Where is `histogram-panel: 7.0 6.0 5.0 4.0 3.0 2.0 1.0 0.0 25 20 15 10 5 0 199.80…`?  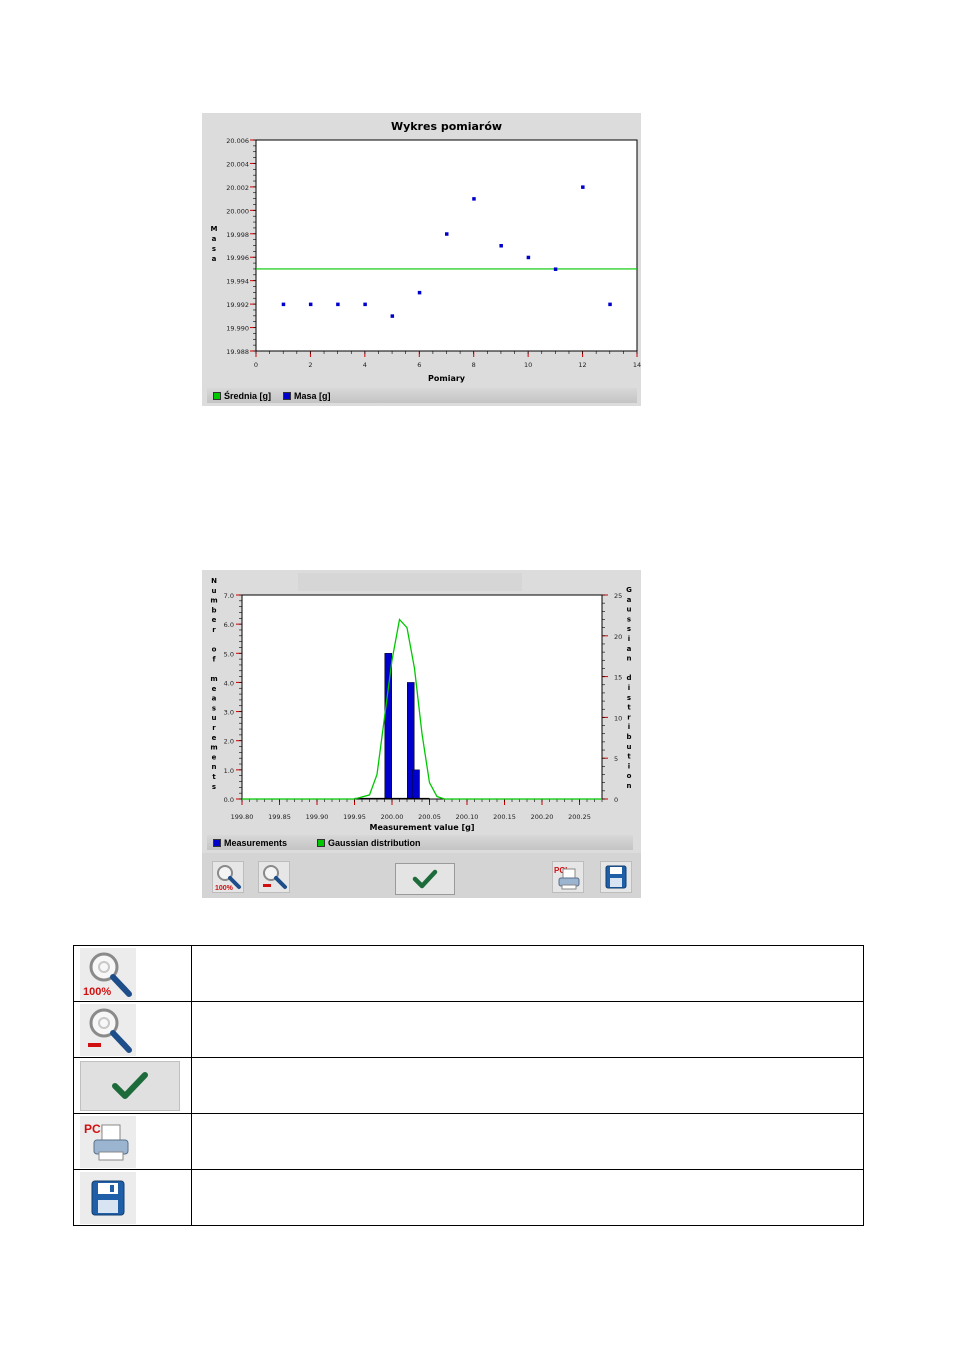
histogram-panel: 7.0 6.0 5.0 4.0 3.0 2.0 1.0 0.0 25 20 15 10 5 0 199.80… is located at coordinates (421, 711).